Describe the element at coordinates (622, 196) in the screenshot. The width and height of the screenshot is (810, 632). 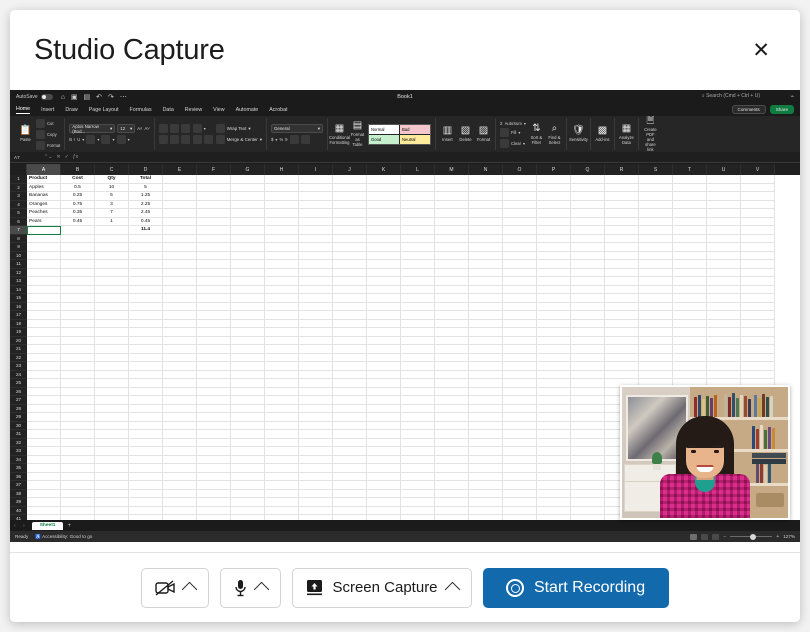
I see `cell-R3` at that location.